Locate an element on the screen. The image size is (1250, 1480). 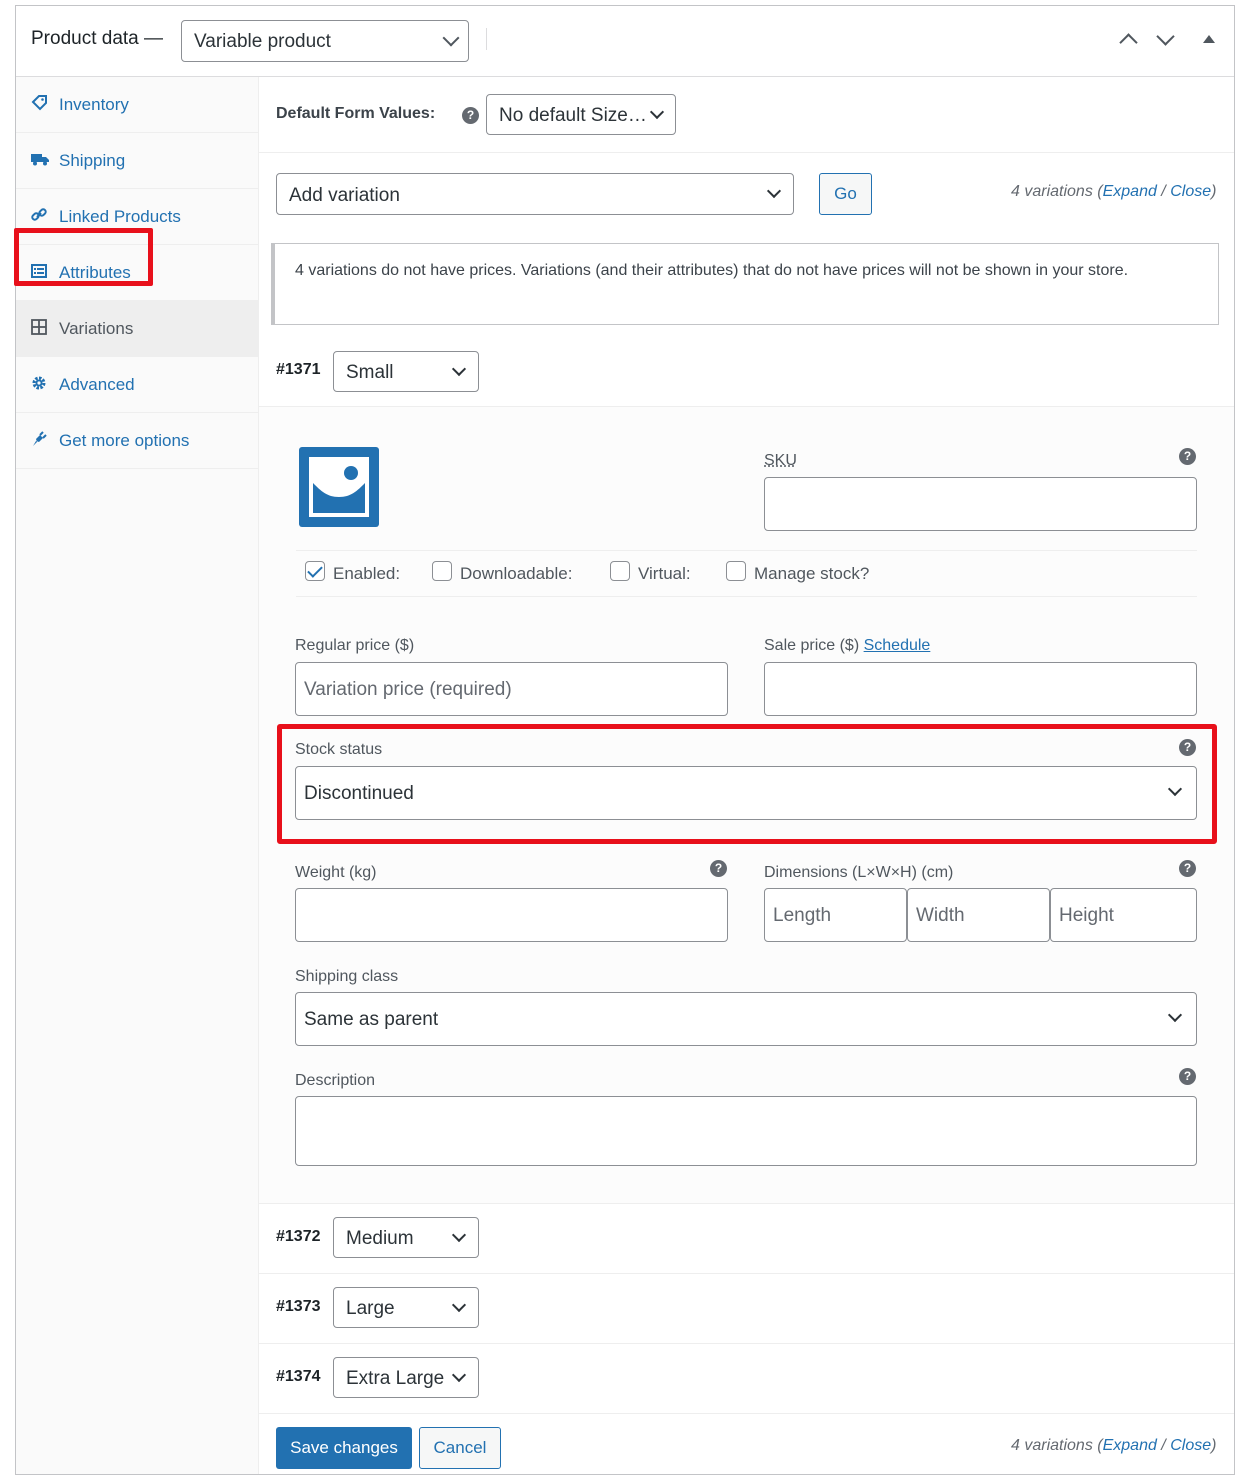
height-input: Height is located at coordinates (1123, 915).